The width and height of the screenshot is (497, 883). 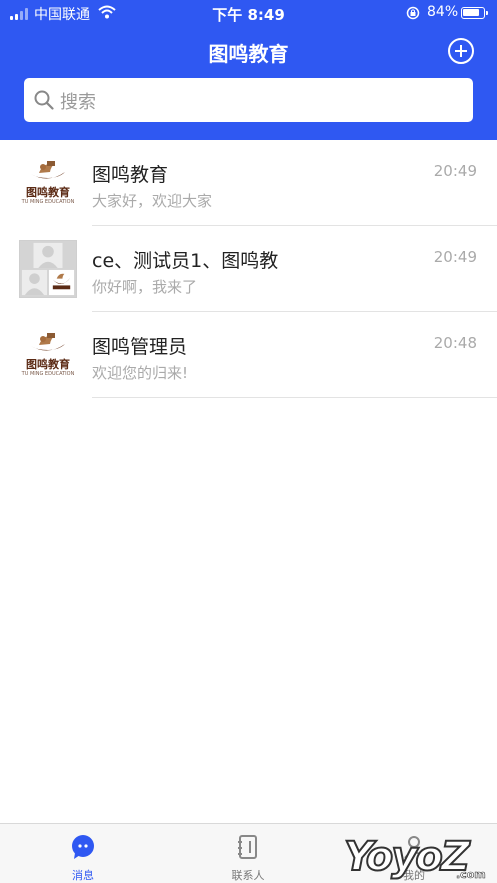 I want to click on header: 图鸣教育 搜索, so click(x=248, y=83).